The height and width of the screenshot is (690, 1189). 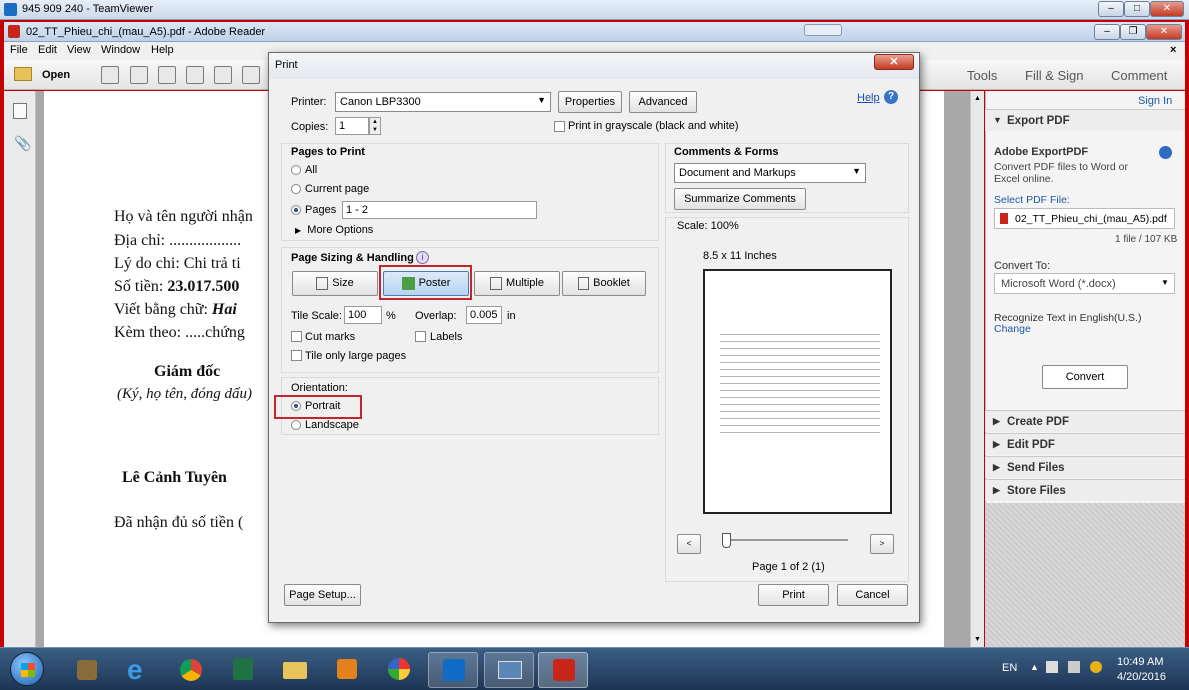 I want to click on comment-link: Comment, so click(x=1139, y=75).